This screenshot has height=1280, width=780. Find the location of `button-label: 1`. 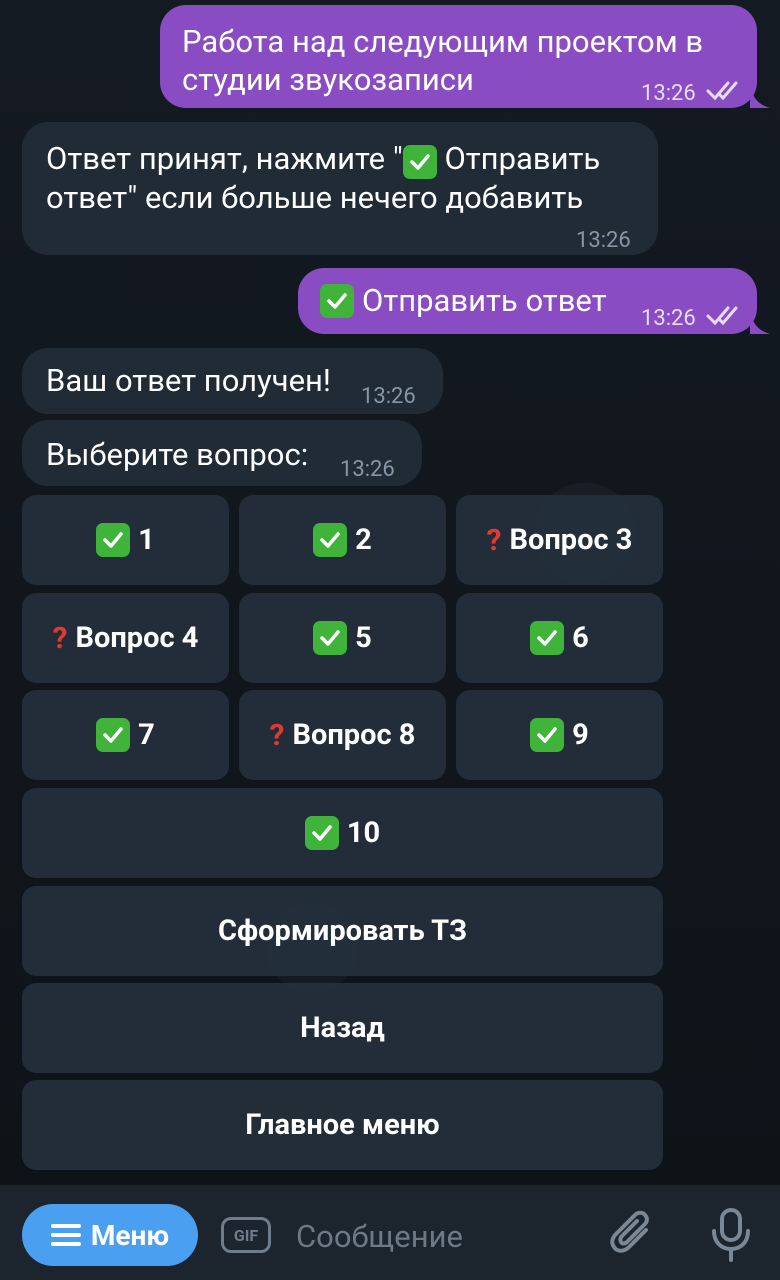

button-label: 1 is located at coordinates (146, 540).